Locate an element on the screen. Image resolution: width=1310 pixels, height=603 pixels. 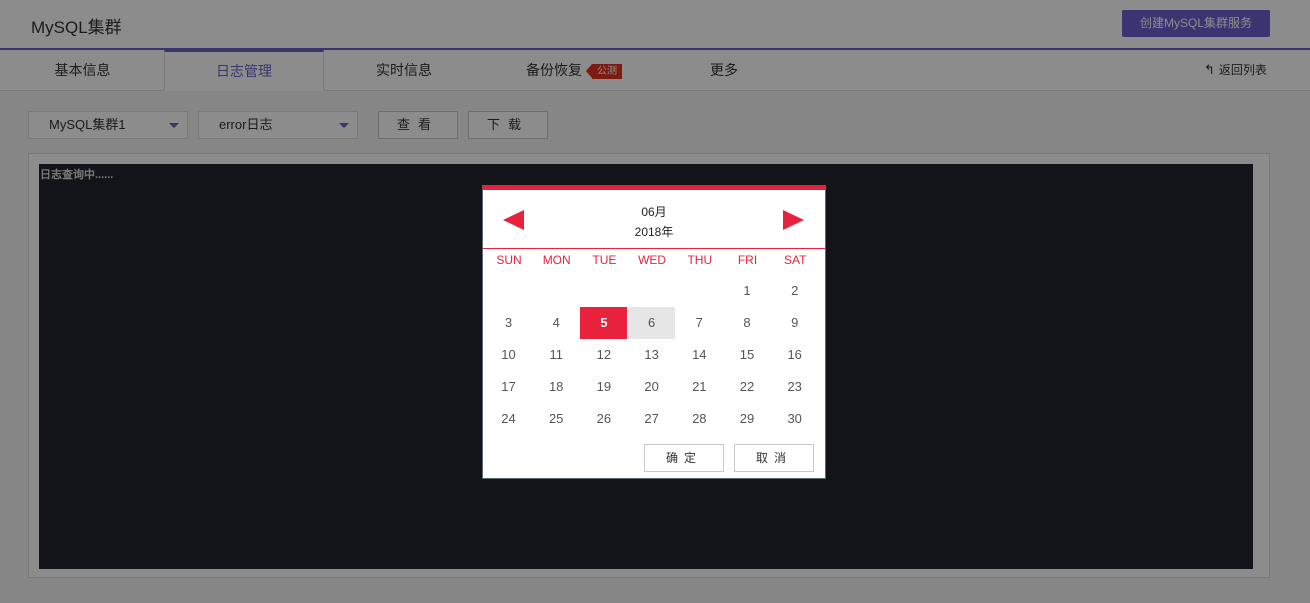
calendar-day: 17 is located at coordinates (508, 387).